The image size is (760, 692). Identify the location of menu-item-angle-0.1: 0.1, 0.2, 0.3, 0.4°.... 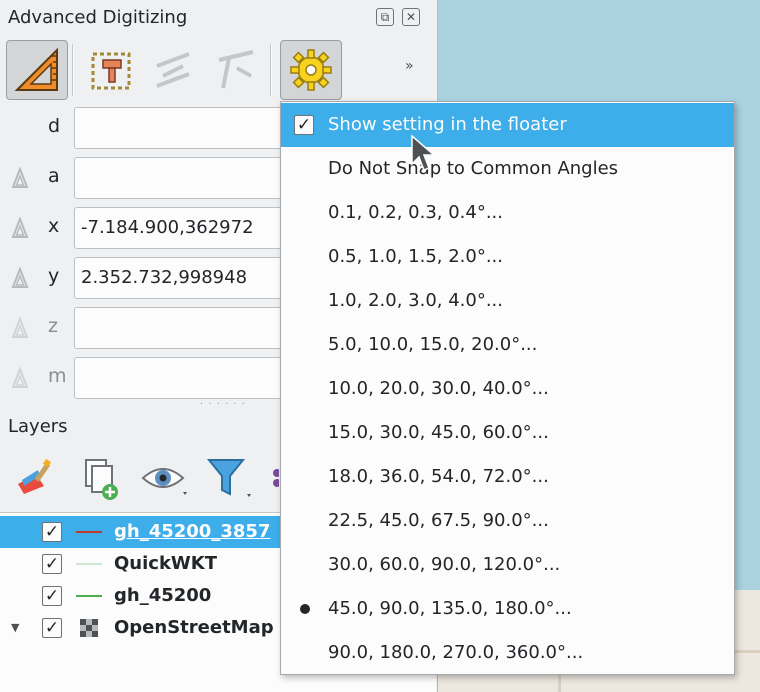
(507, 213).